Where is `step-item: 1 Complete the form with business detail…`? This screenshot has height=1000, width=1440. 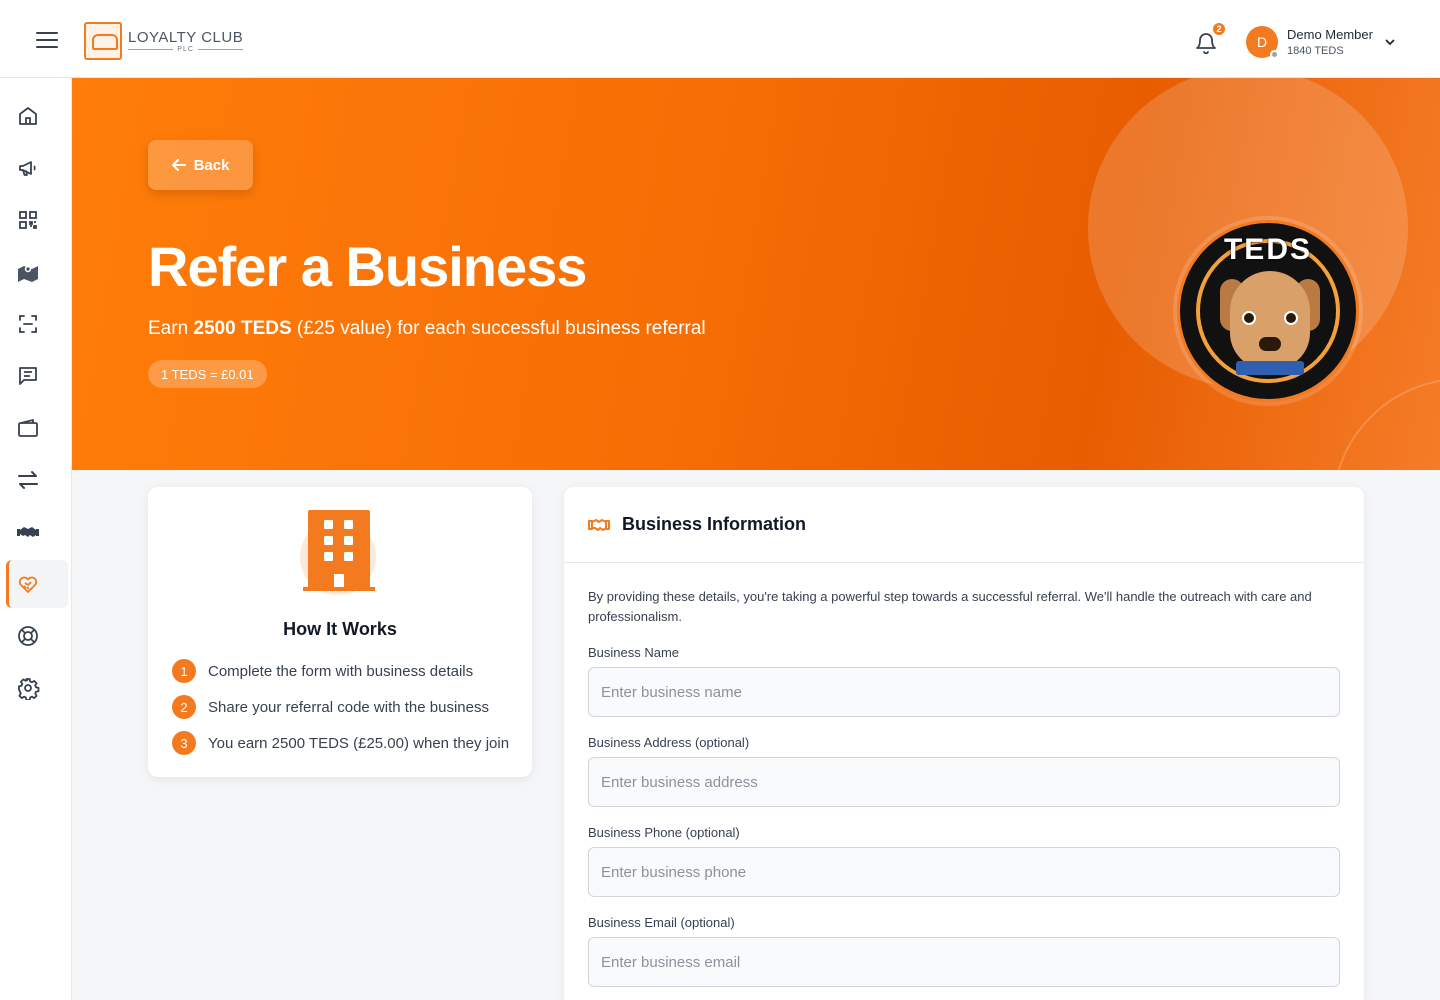 step-item: 1 Complete the form with business detail… is located at coordinates (322, 671).